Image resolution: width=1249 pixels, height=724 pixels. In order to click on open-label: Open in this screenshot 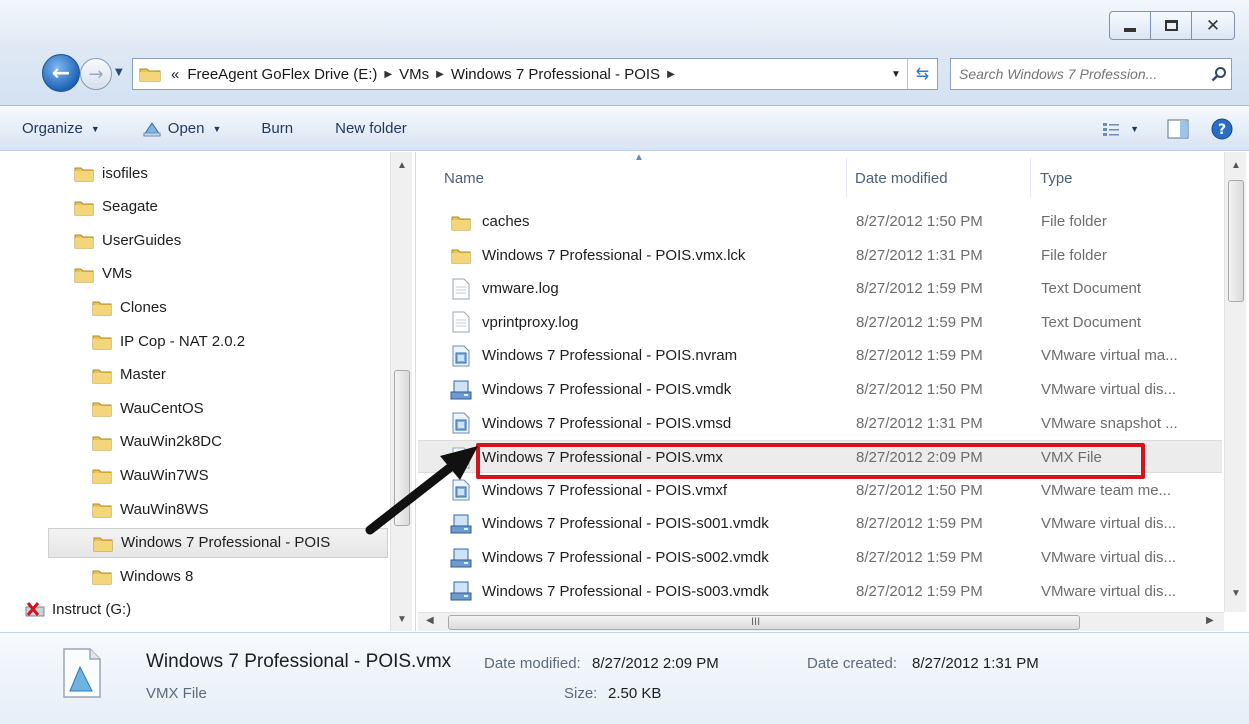, I will do `click(186, 128)`.